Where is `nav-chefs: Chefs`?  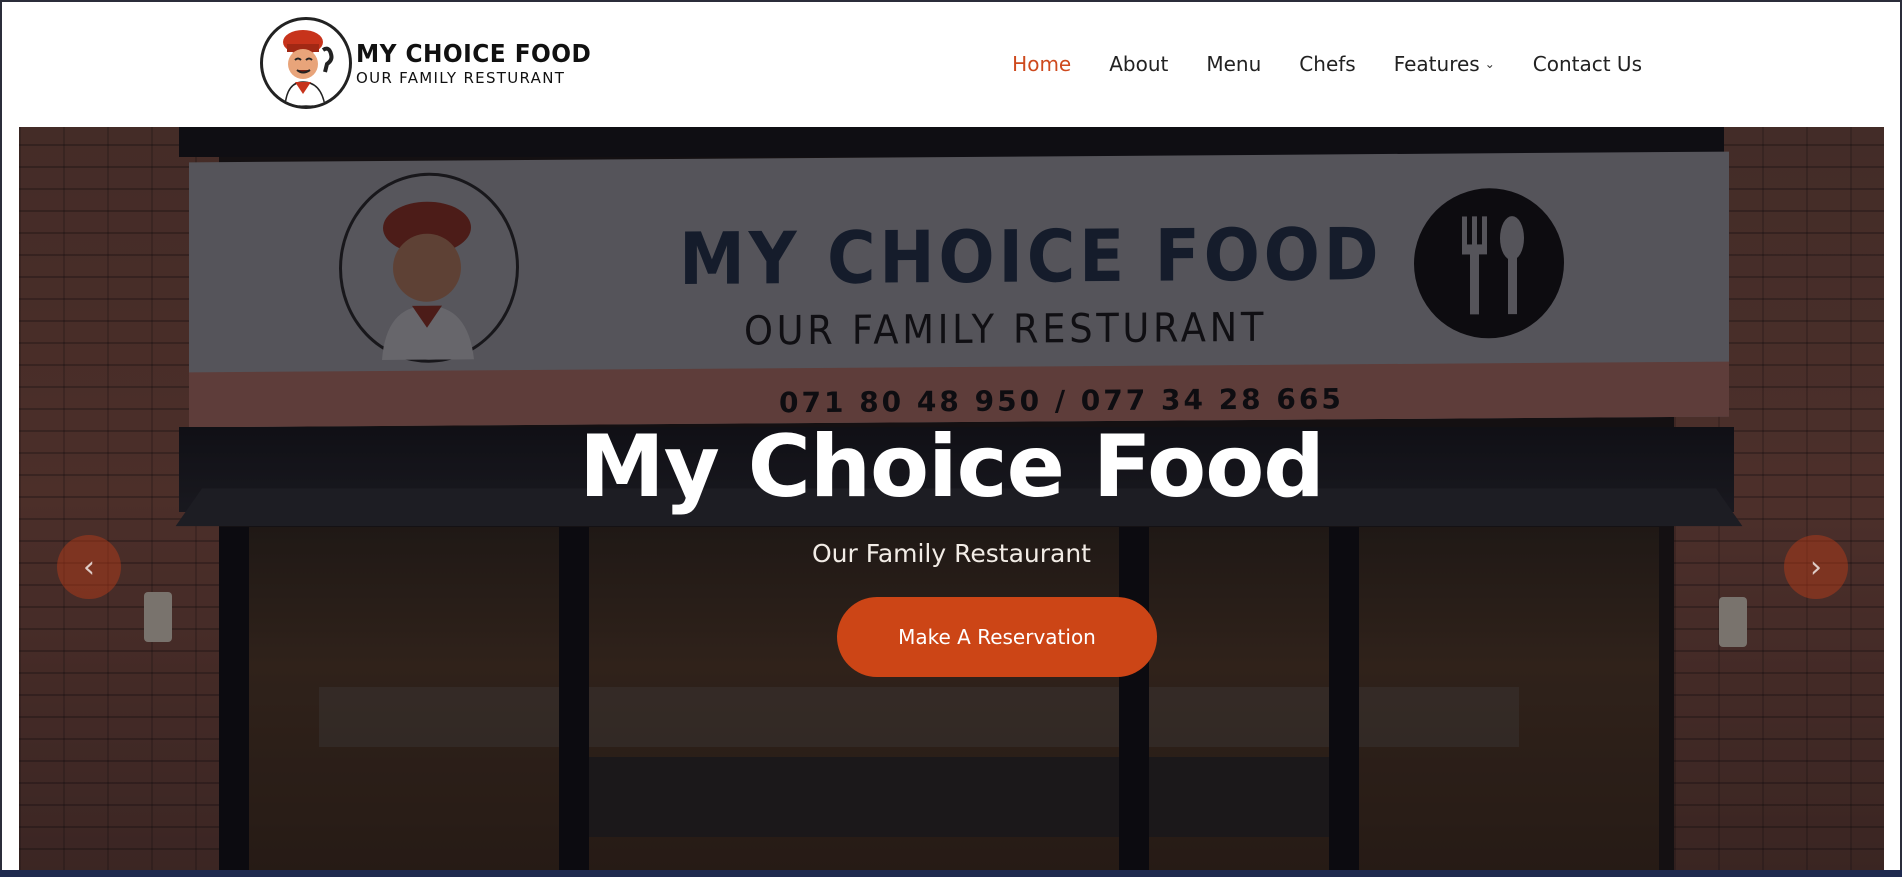 nav-chefs: Chefs is located at coordinates (1327, 64).